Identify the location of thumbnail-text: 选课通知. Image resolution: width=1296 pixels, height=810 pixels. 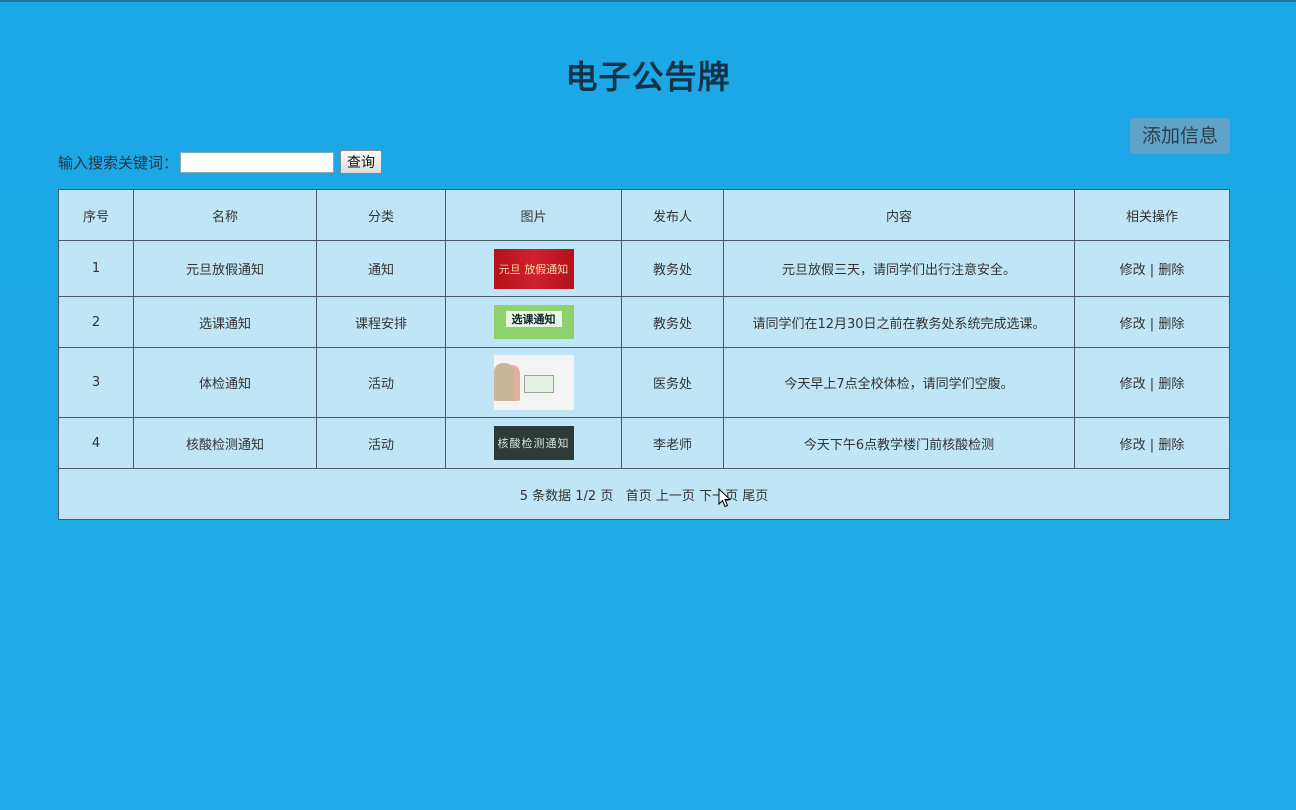
(533, 319).